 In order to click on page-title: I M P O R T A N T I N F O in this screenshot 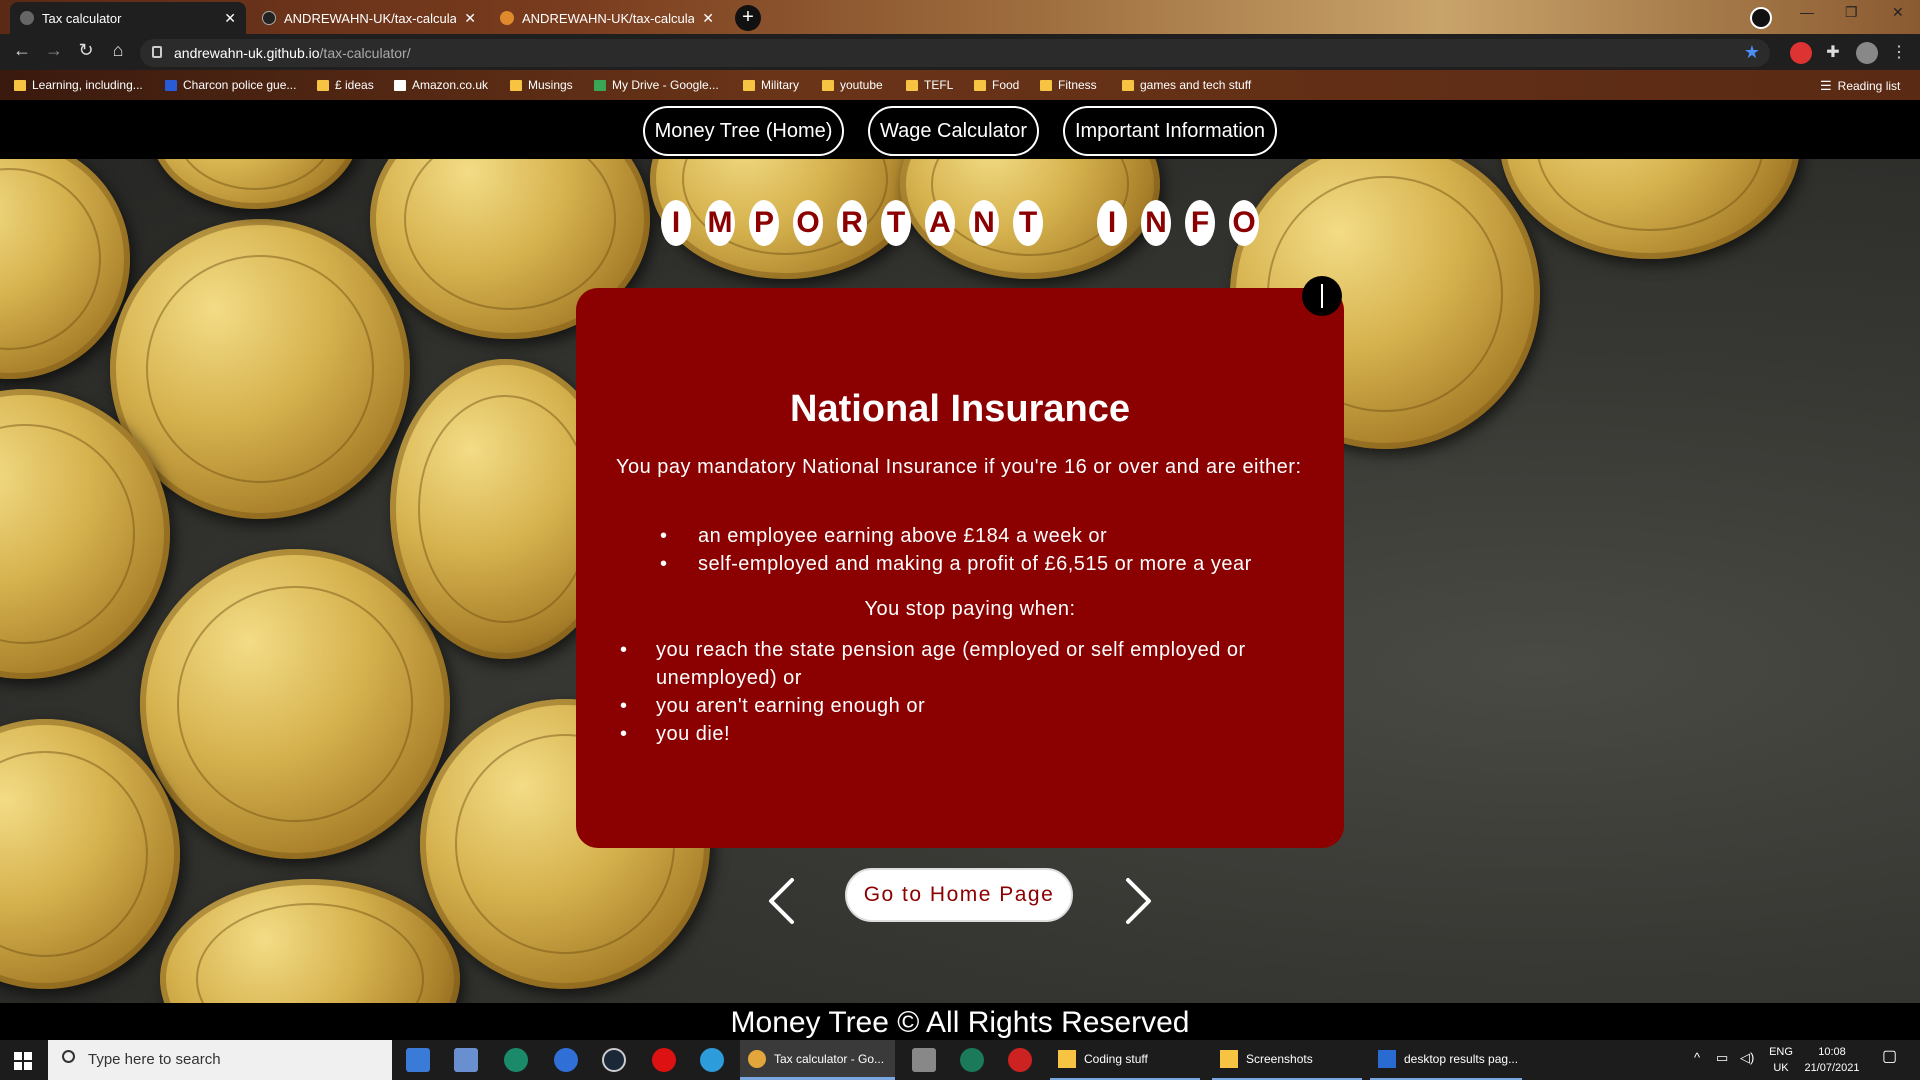, I will do `click(960, 223)`.